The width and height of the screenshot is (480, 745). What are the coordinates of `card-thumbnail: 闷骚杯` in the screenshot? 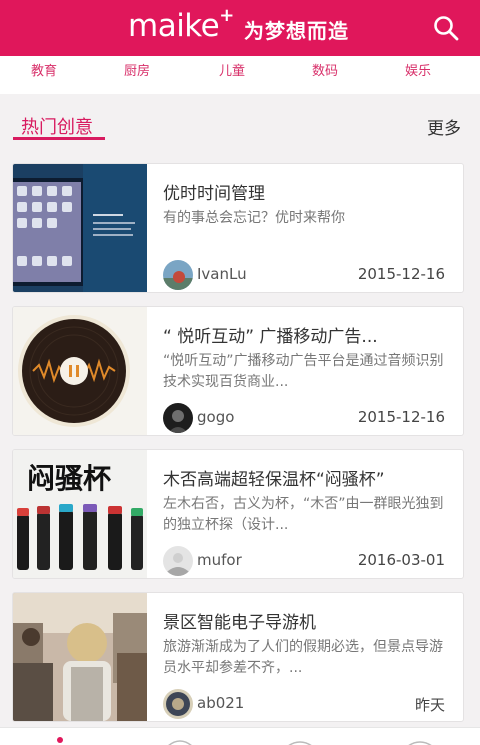 It's located at (80, 514).